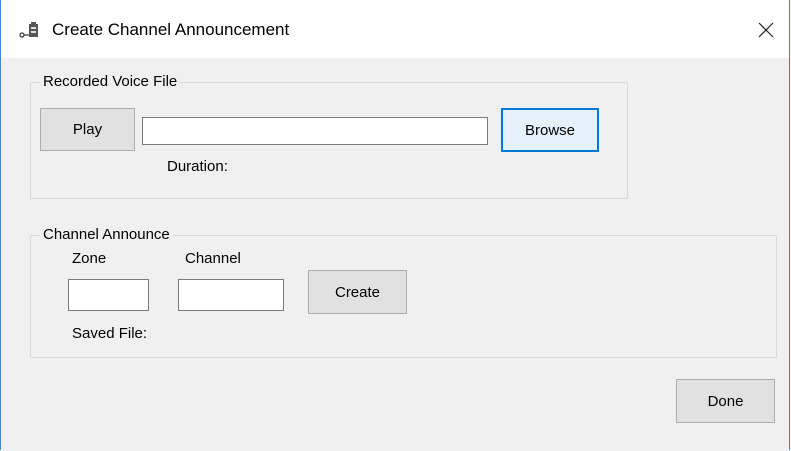 This screenshot has height=451, width=791. What do you see at coordinates (725, 401) in the screenshot?
I see `done-button: Done` at bounding box center [725, 401].